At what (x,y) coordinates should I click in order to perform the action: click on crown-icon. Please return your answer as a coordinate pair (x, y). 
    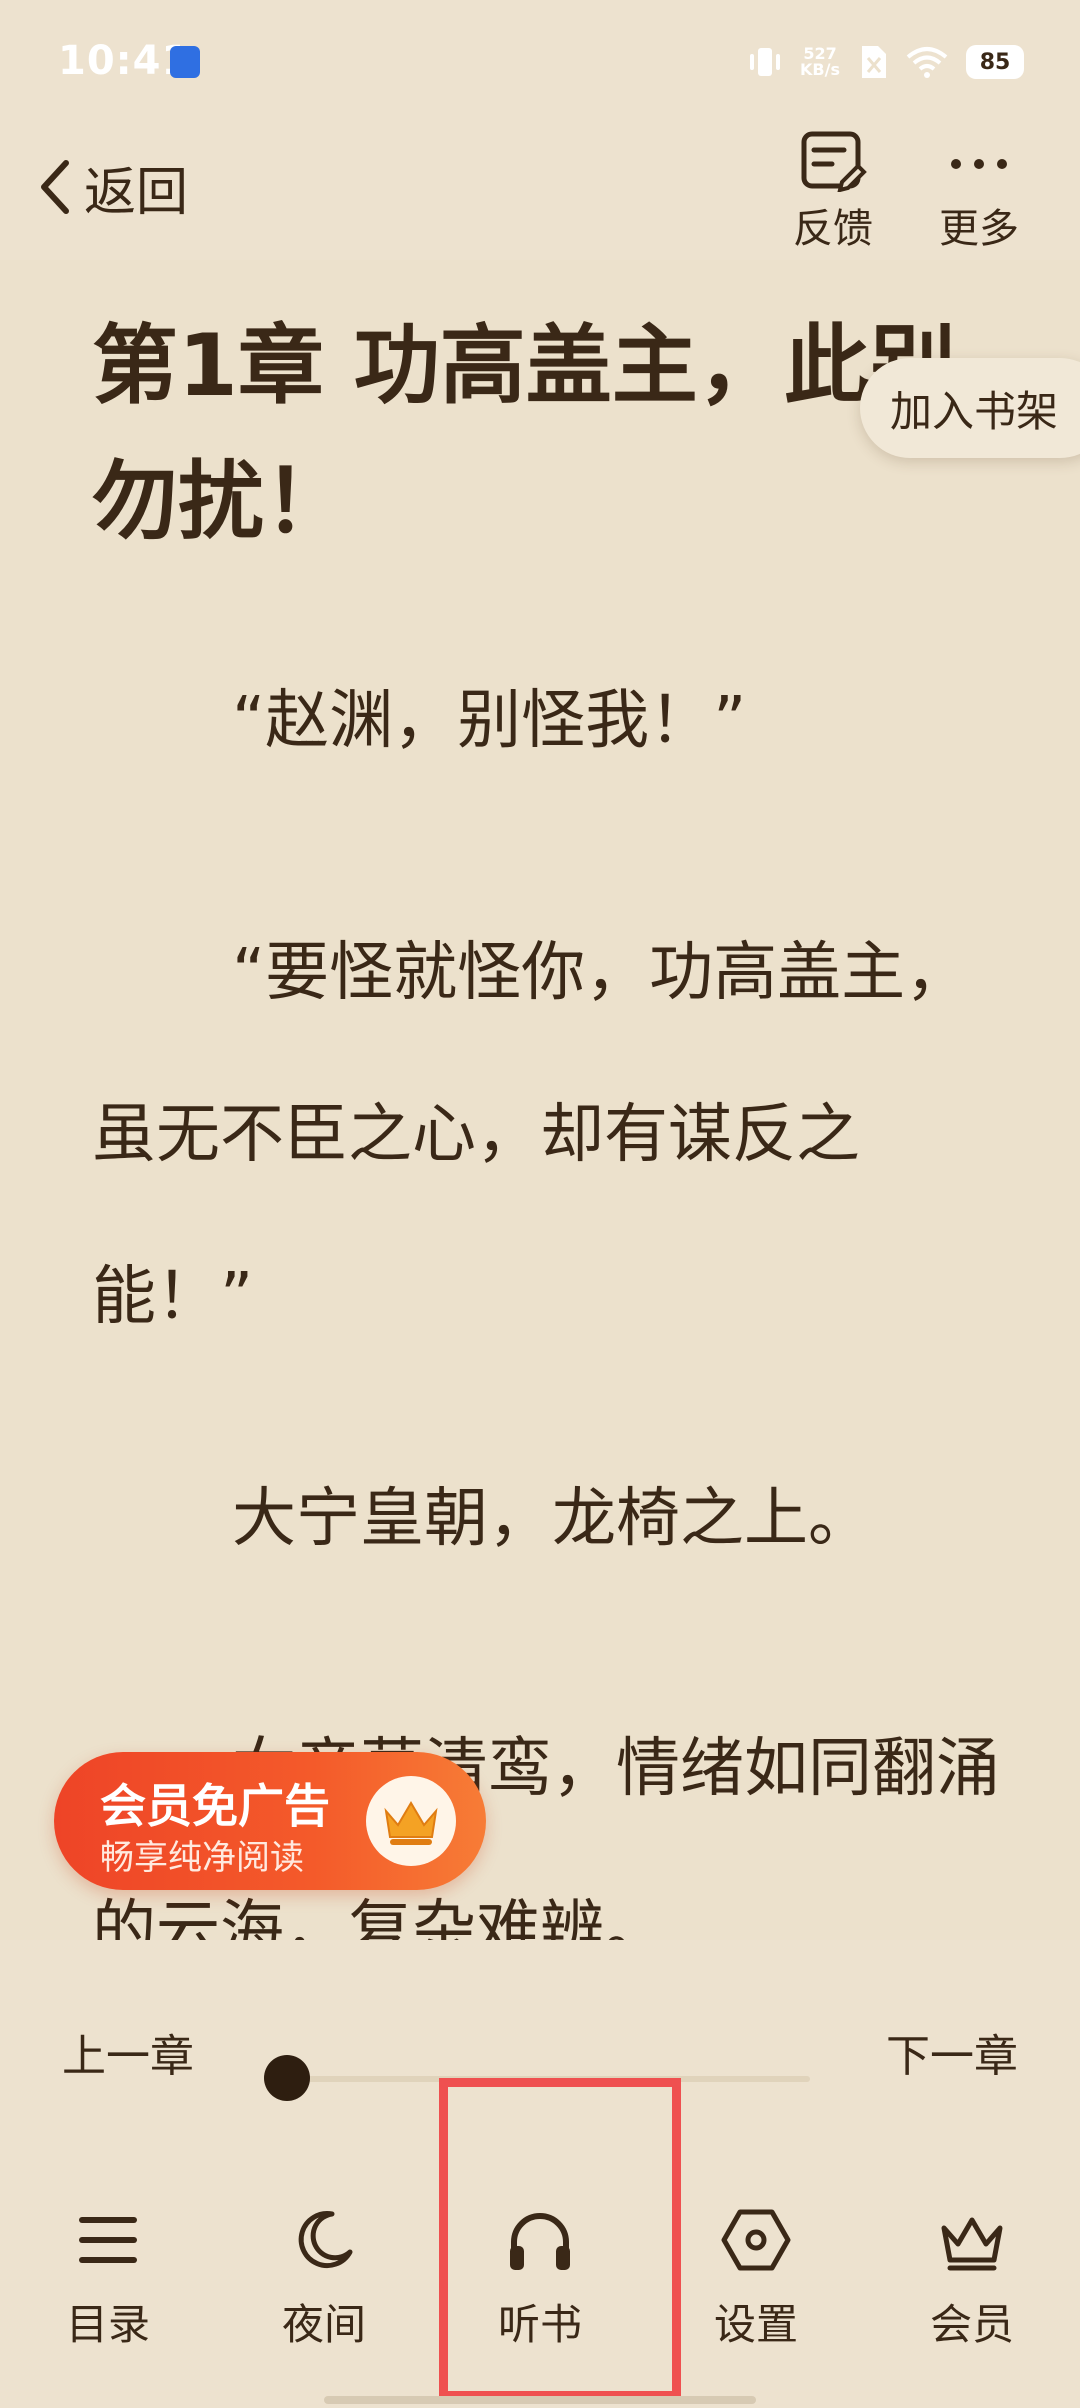
    Looking at the image, I should click on (411, 1823).